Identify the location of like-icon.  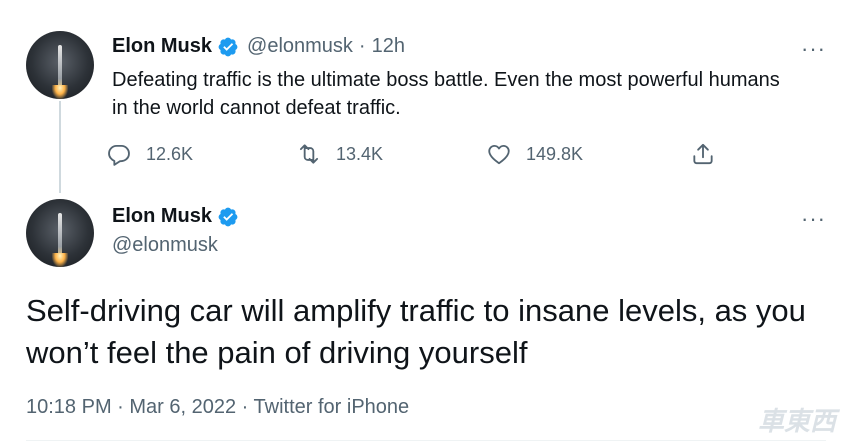
(499, 154).